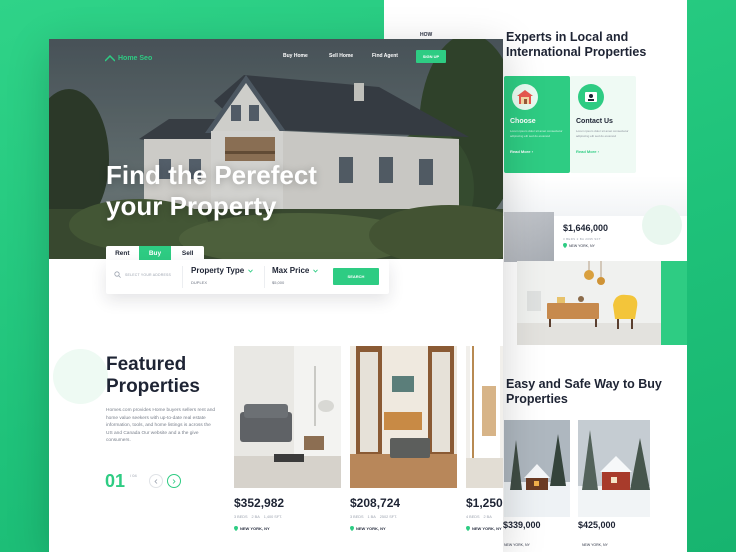 This screenshot has height=552, width=736. What do you see at coordinates (222, 270) in the screenshot?
I see `property-type-select: Property Type` at bounding box center [222, 270].